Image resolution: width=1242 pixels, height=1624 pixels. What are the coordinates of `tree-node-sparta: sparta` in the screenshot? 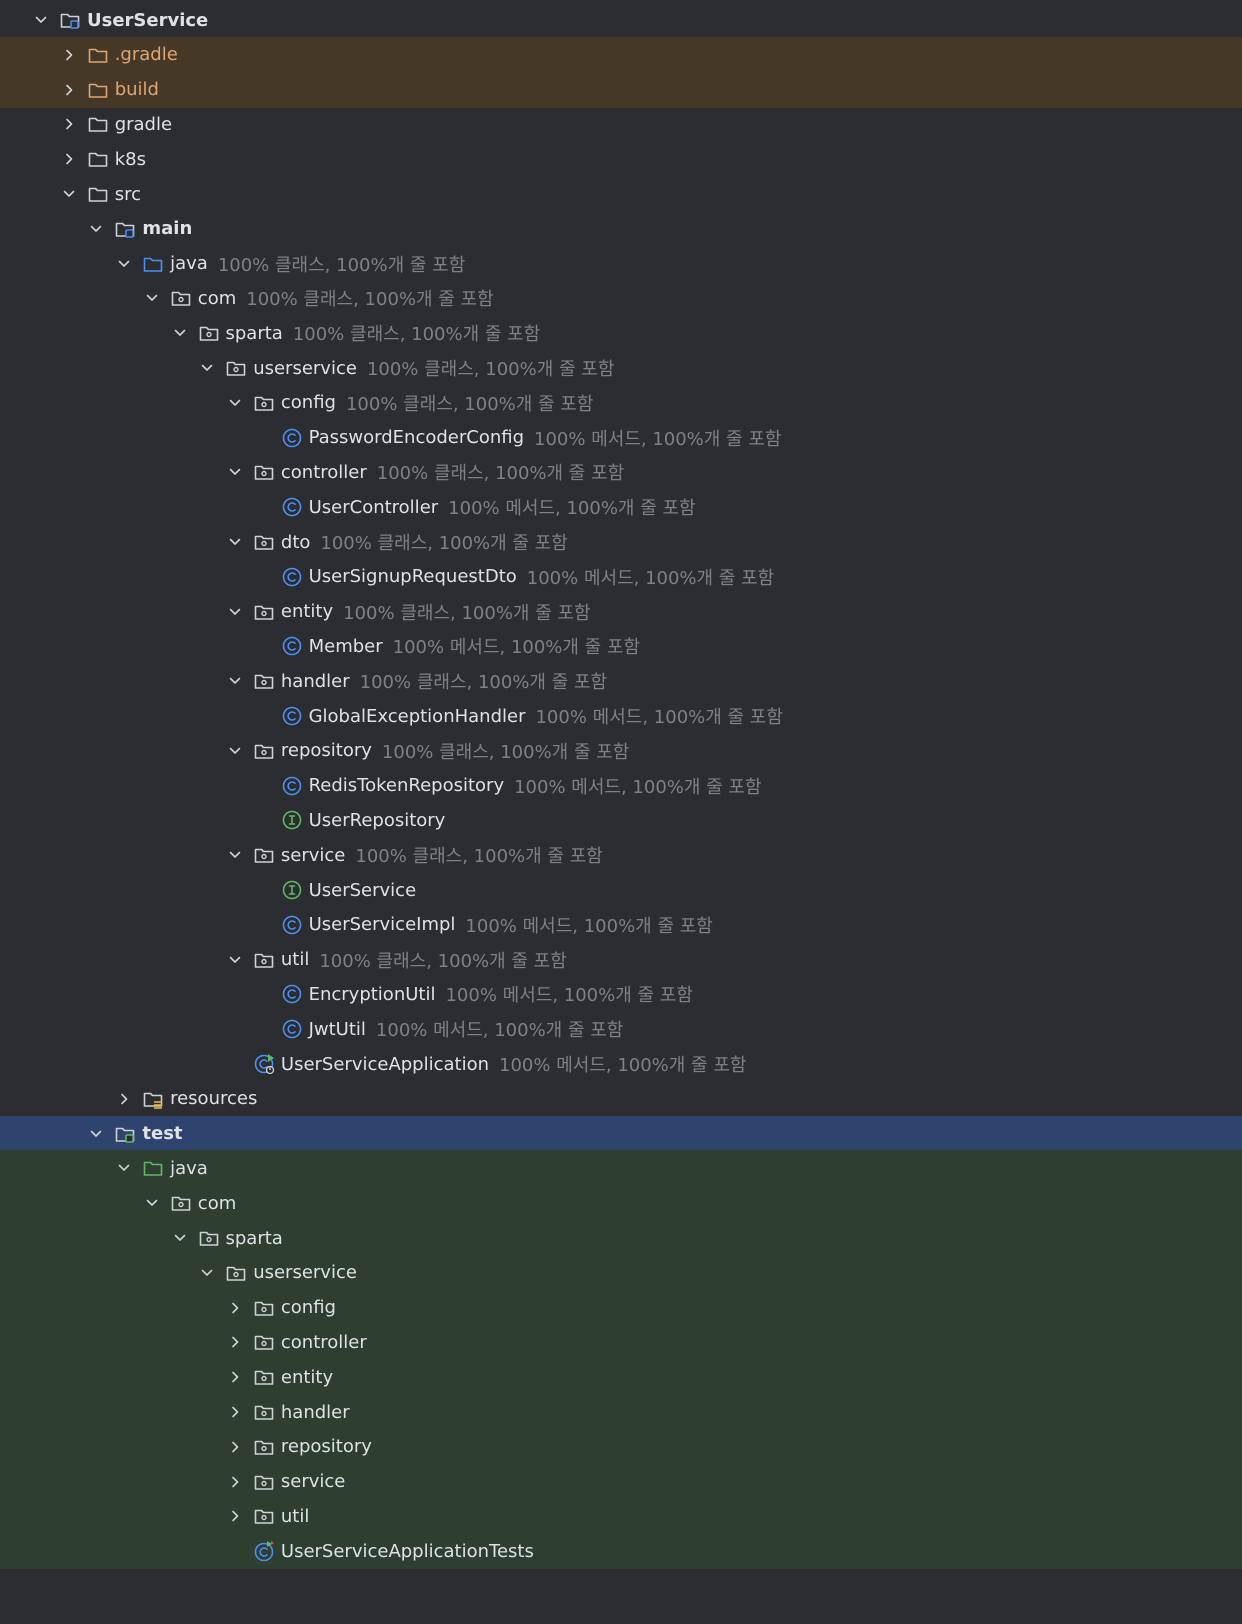 It's located at (621, 1238).